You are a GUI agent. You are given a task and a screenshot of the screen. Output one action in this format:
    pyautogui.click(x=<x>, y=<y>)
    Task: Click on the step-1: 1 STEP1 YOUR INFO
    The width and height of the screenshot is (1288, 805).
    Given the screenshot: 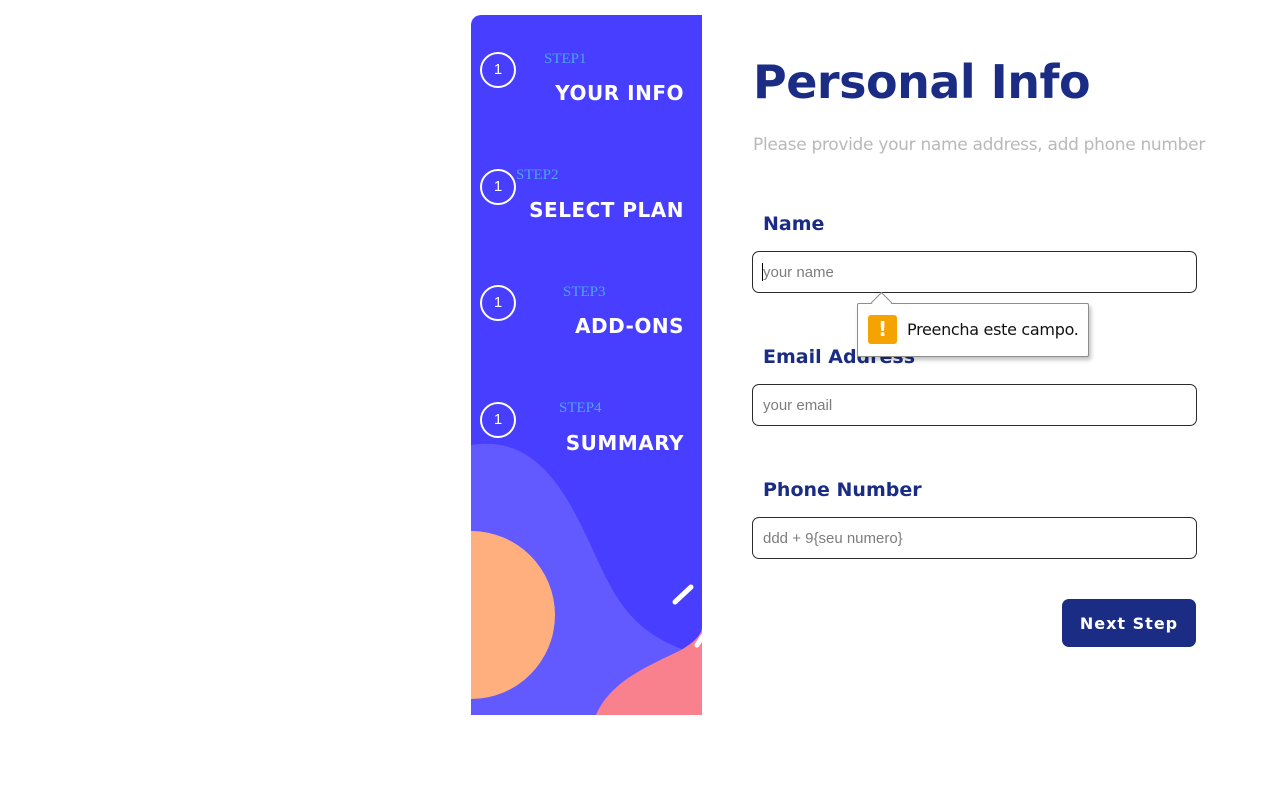 What is the action you would take?
    pyautogui.click(x=586, y=85)
    